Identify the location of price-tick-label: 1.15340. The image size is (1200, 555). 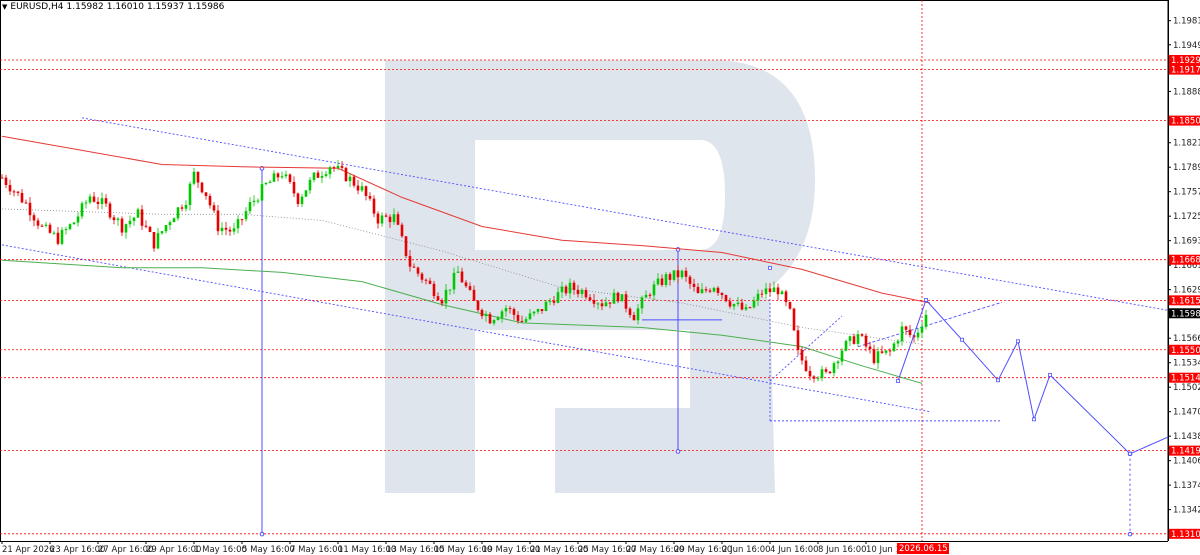
(1186, 364).